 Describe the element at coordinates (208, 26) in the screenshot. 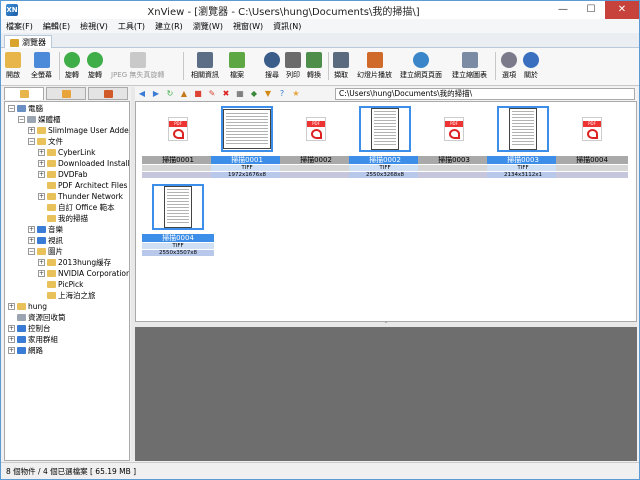

I see `menu-browse: 瀏覽(W)` at that location.